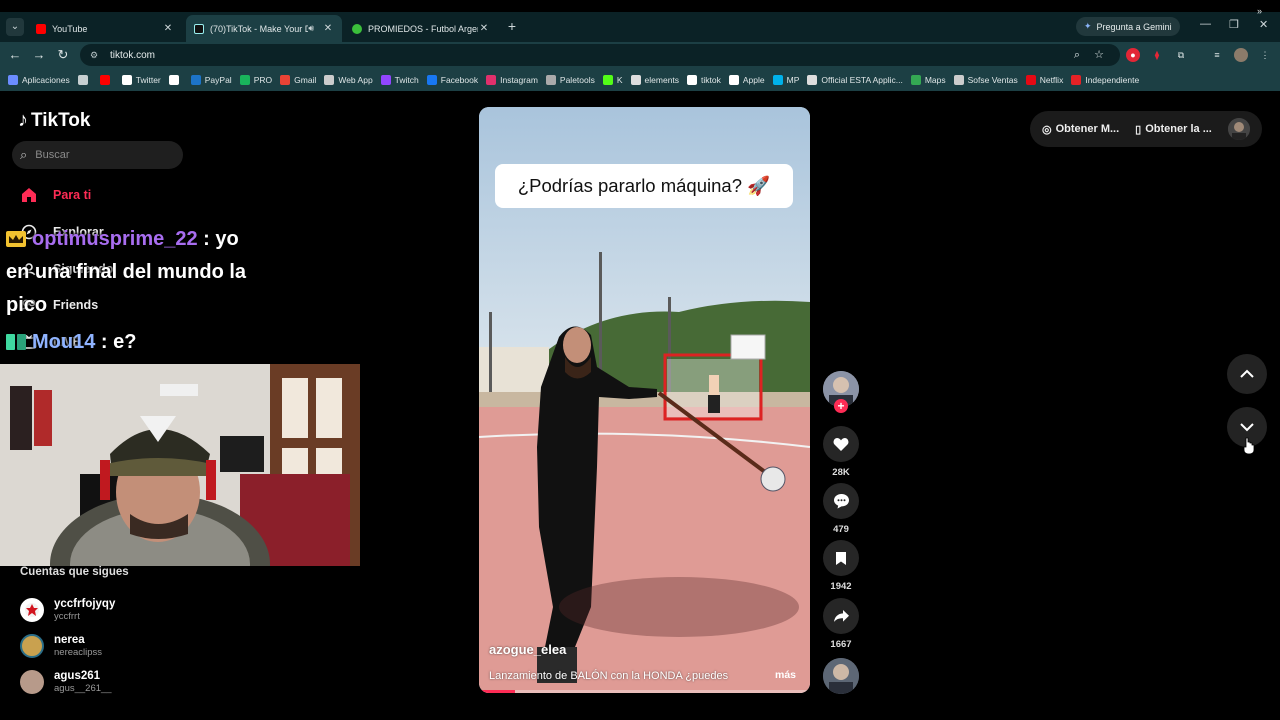 The width and height of the screenshot is (1280, 720). I want to click on chevron-down-icon, so click(1247, 427).